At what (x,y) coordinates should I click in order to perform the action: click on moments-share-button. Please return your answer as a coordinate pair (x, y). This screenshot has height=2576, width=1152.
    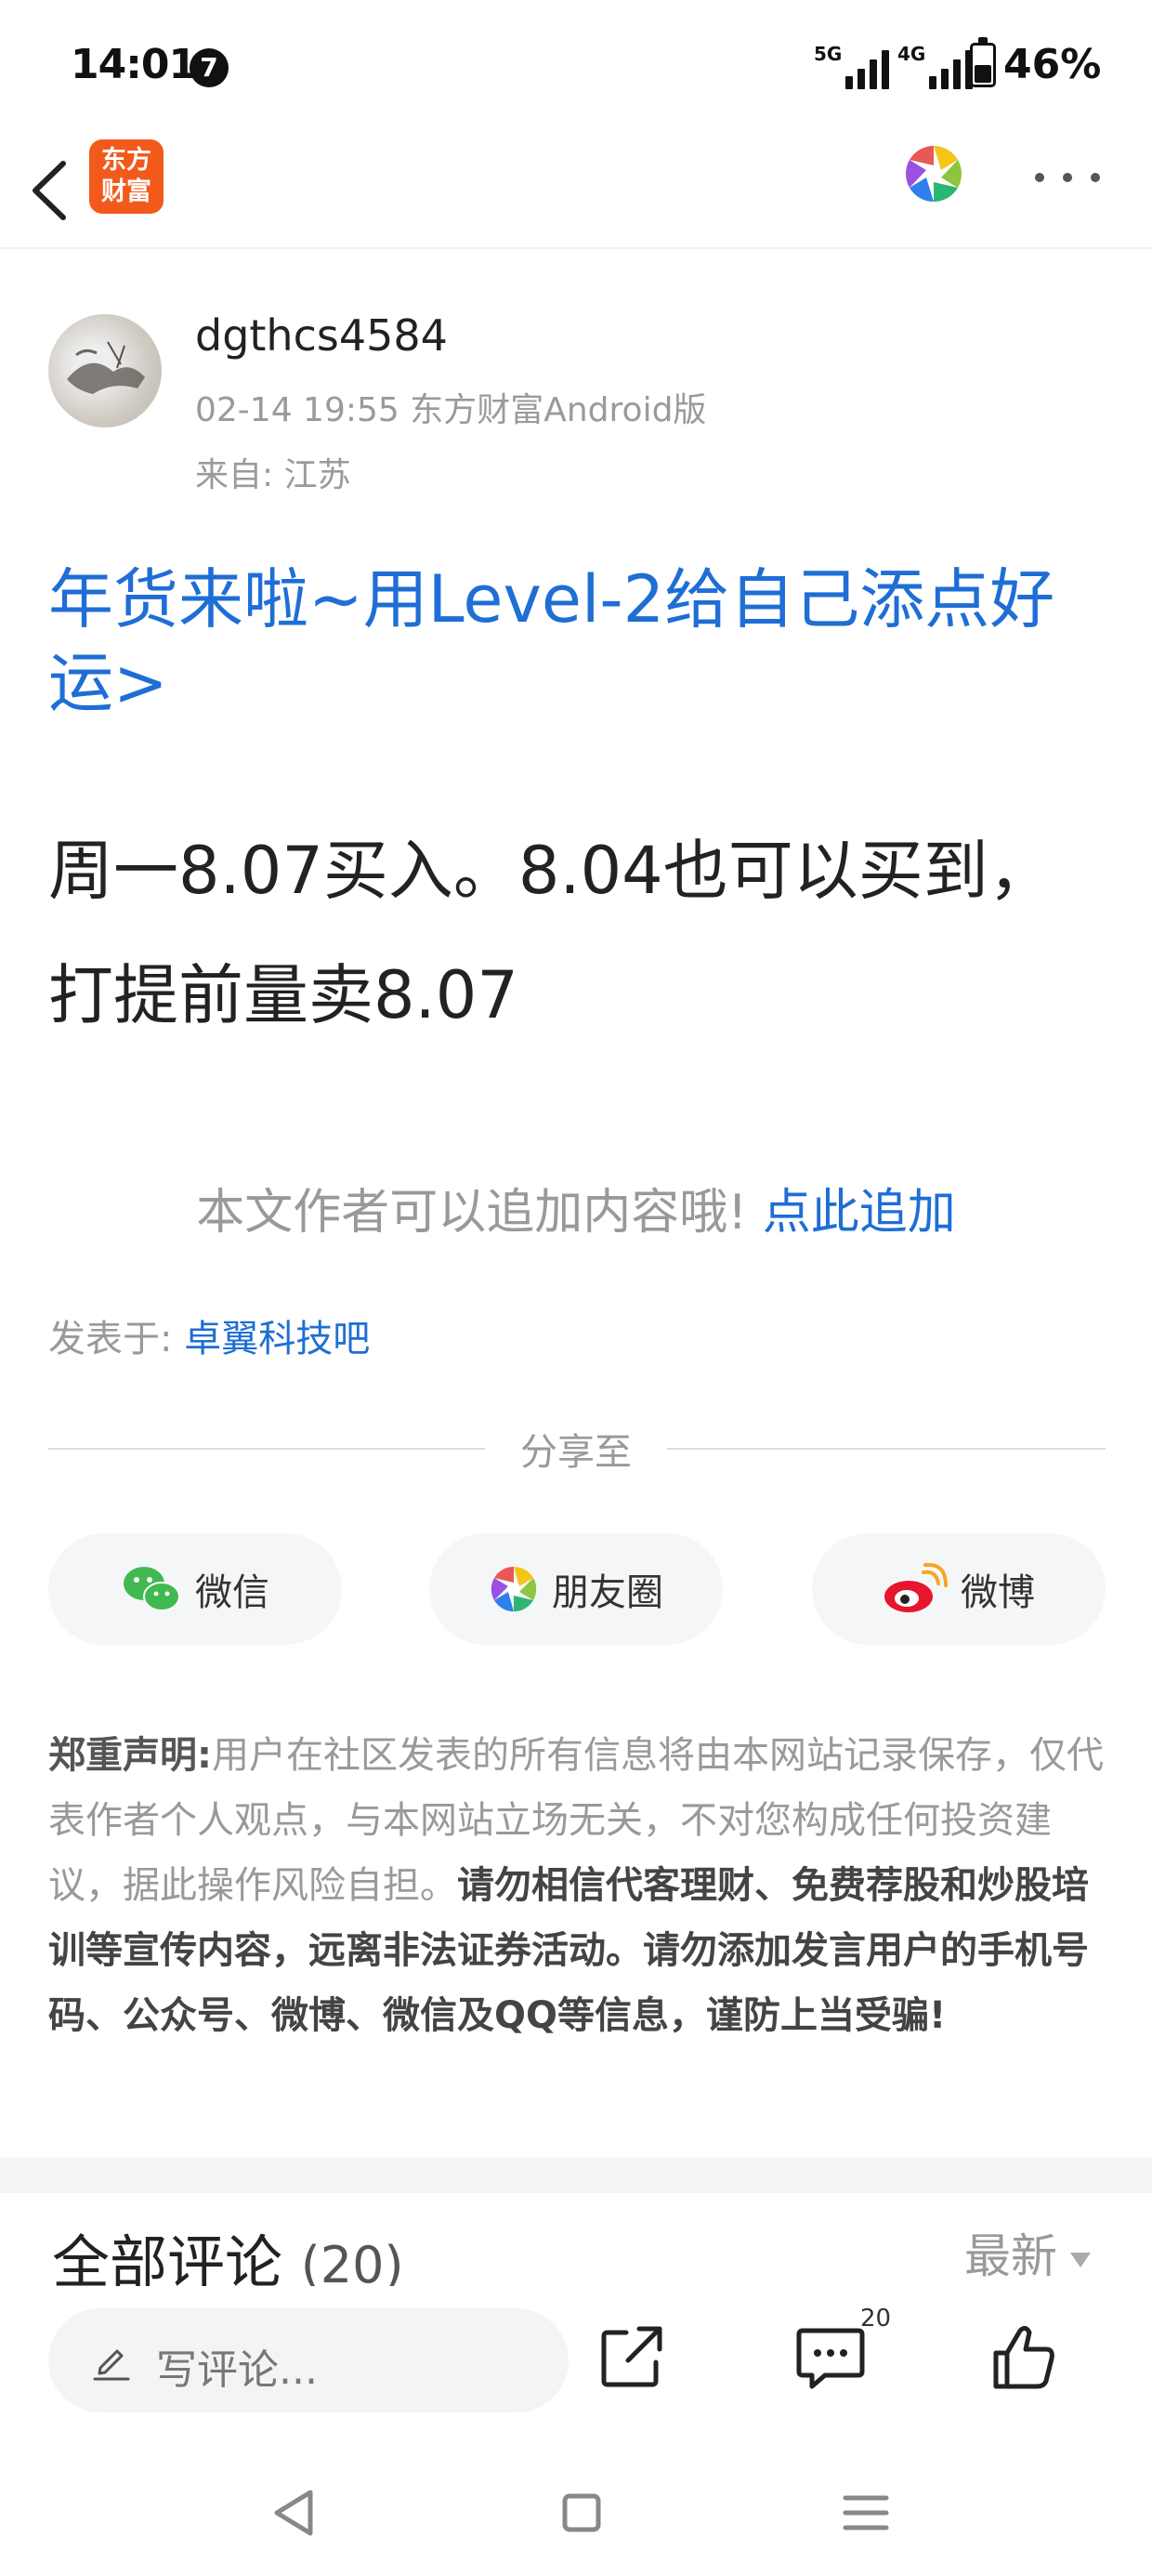
    Looking at the image, I should click on (933, 173).